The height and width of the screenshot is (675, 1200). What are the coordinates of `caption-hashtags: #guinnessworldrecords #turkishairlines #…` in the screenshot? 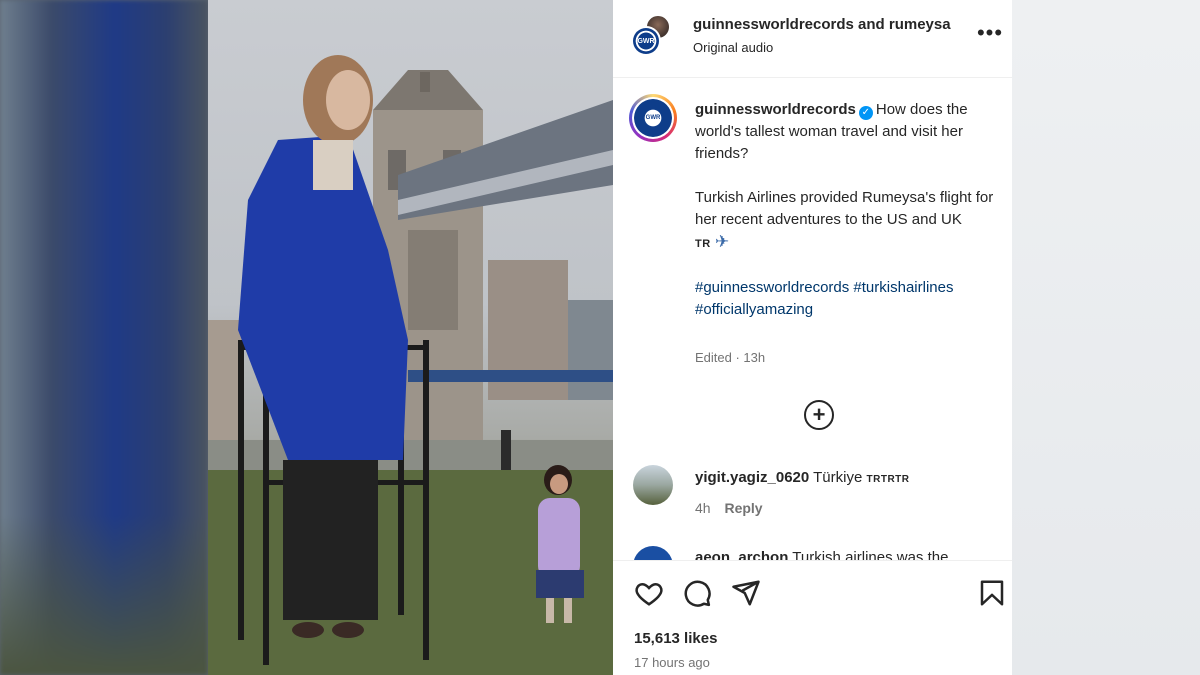 It's located at (845, 299).